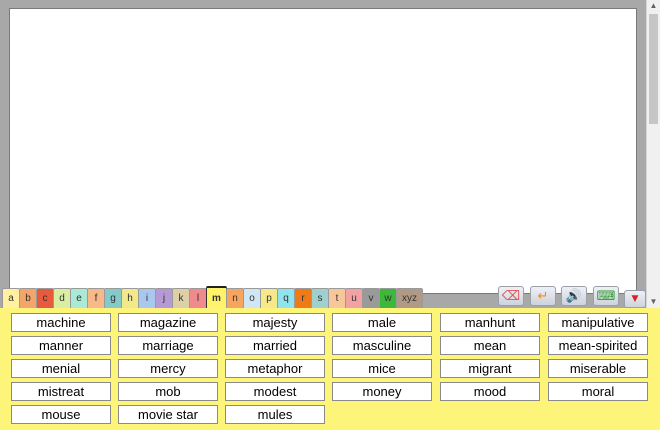 The image size is (660, 430). Describe the element at coordinates (130, 298) in the screenshot. I see `tab-letter-h: h` at that location.